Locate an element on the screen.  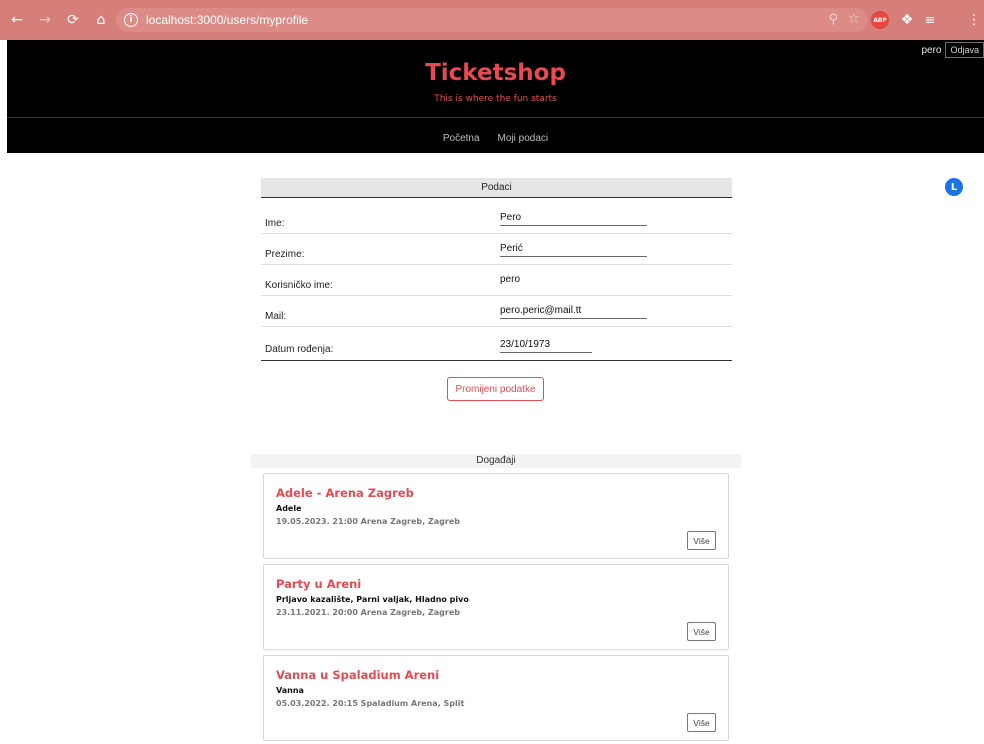
home-icon: ⌂ is located at coordinates (101, 20).